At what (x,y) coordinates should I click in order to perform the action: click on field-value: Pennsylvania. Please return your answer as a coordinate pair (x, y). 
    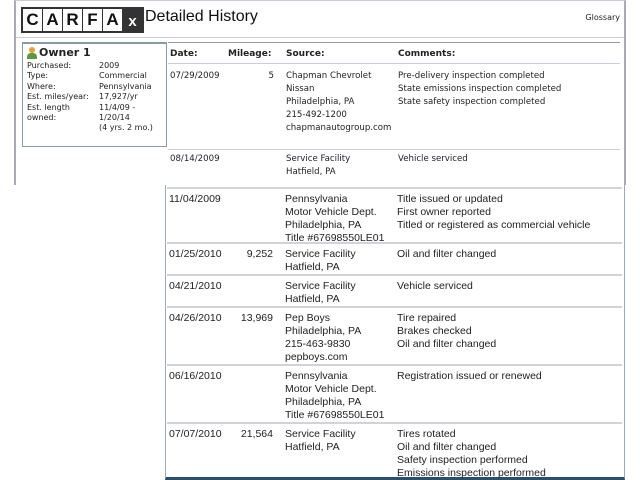
    Looking at the image, I should click on (125, 86).